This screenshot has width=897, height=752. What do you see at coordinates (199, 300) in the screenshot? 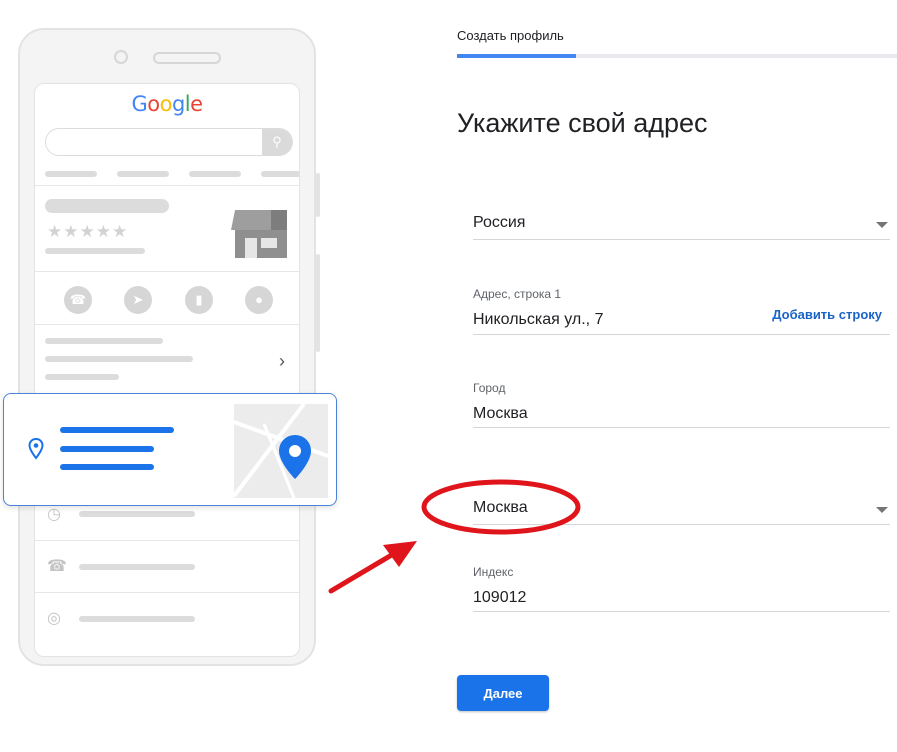
I see `bookmark-icon: ▮` at bounding box center [199, 300].